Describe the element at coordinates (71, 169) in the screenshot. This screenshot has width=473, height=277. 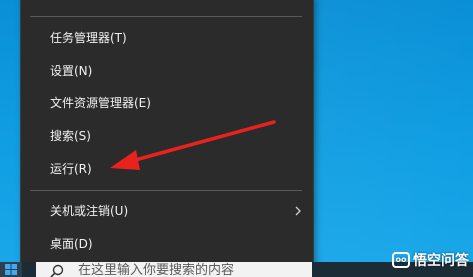
I see `menu-item-label: 运行(R)` at that location.